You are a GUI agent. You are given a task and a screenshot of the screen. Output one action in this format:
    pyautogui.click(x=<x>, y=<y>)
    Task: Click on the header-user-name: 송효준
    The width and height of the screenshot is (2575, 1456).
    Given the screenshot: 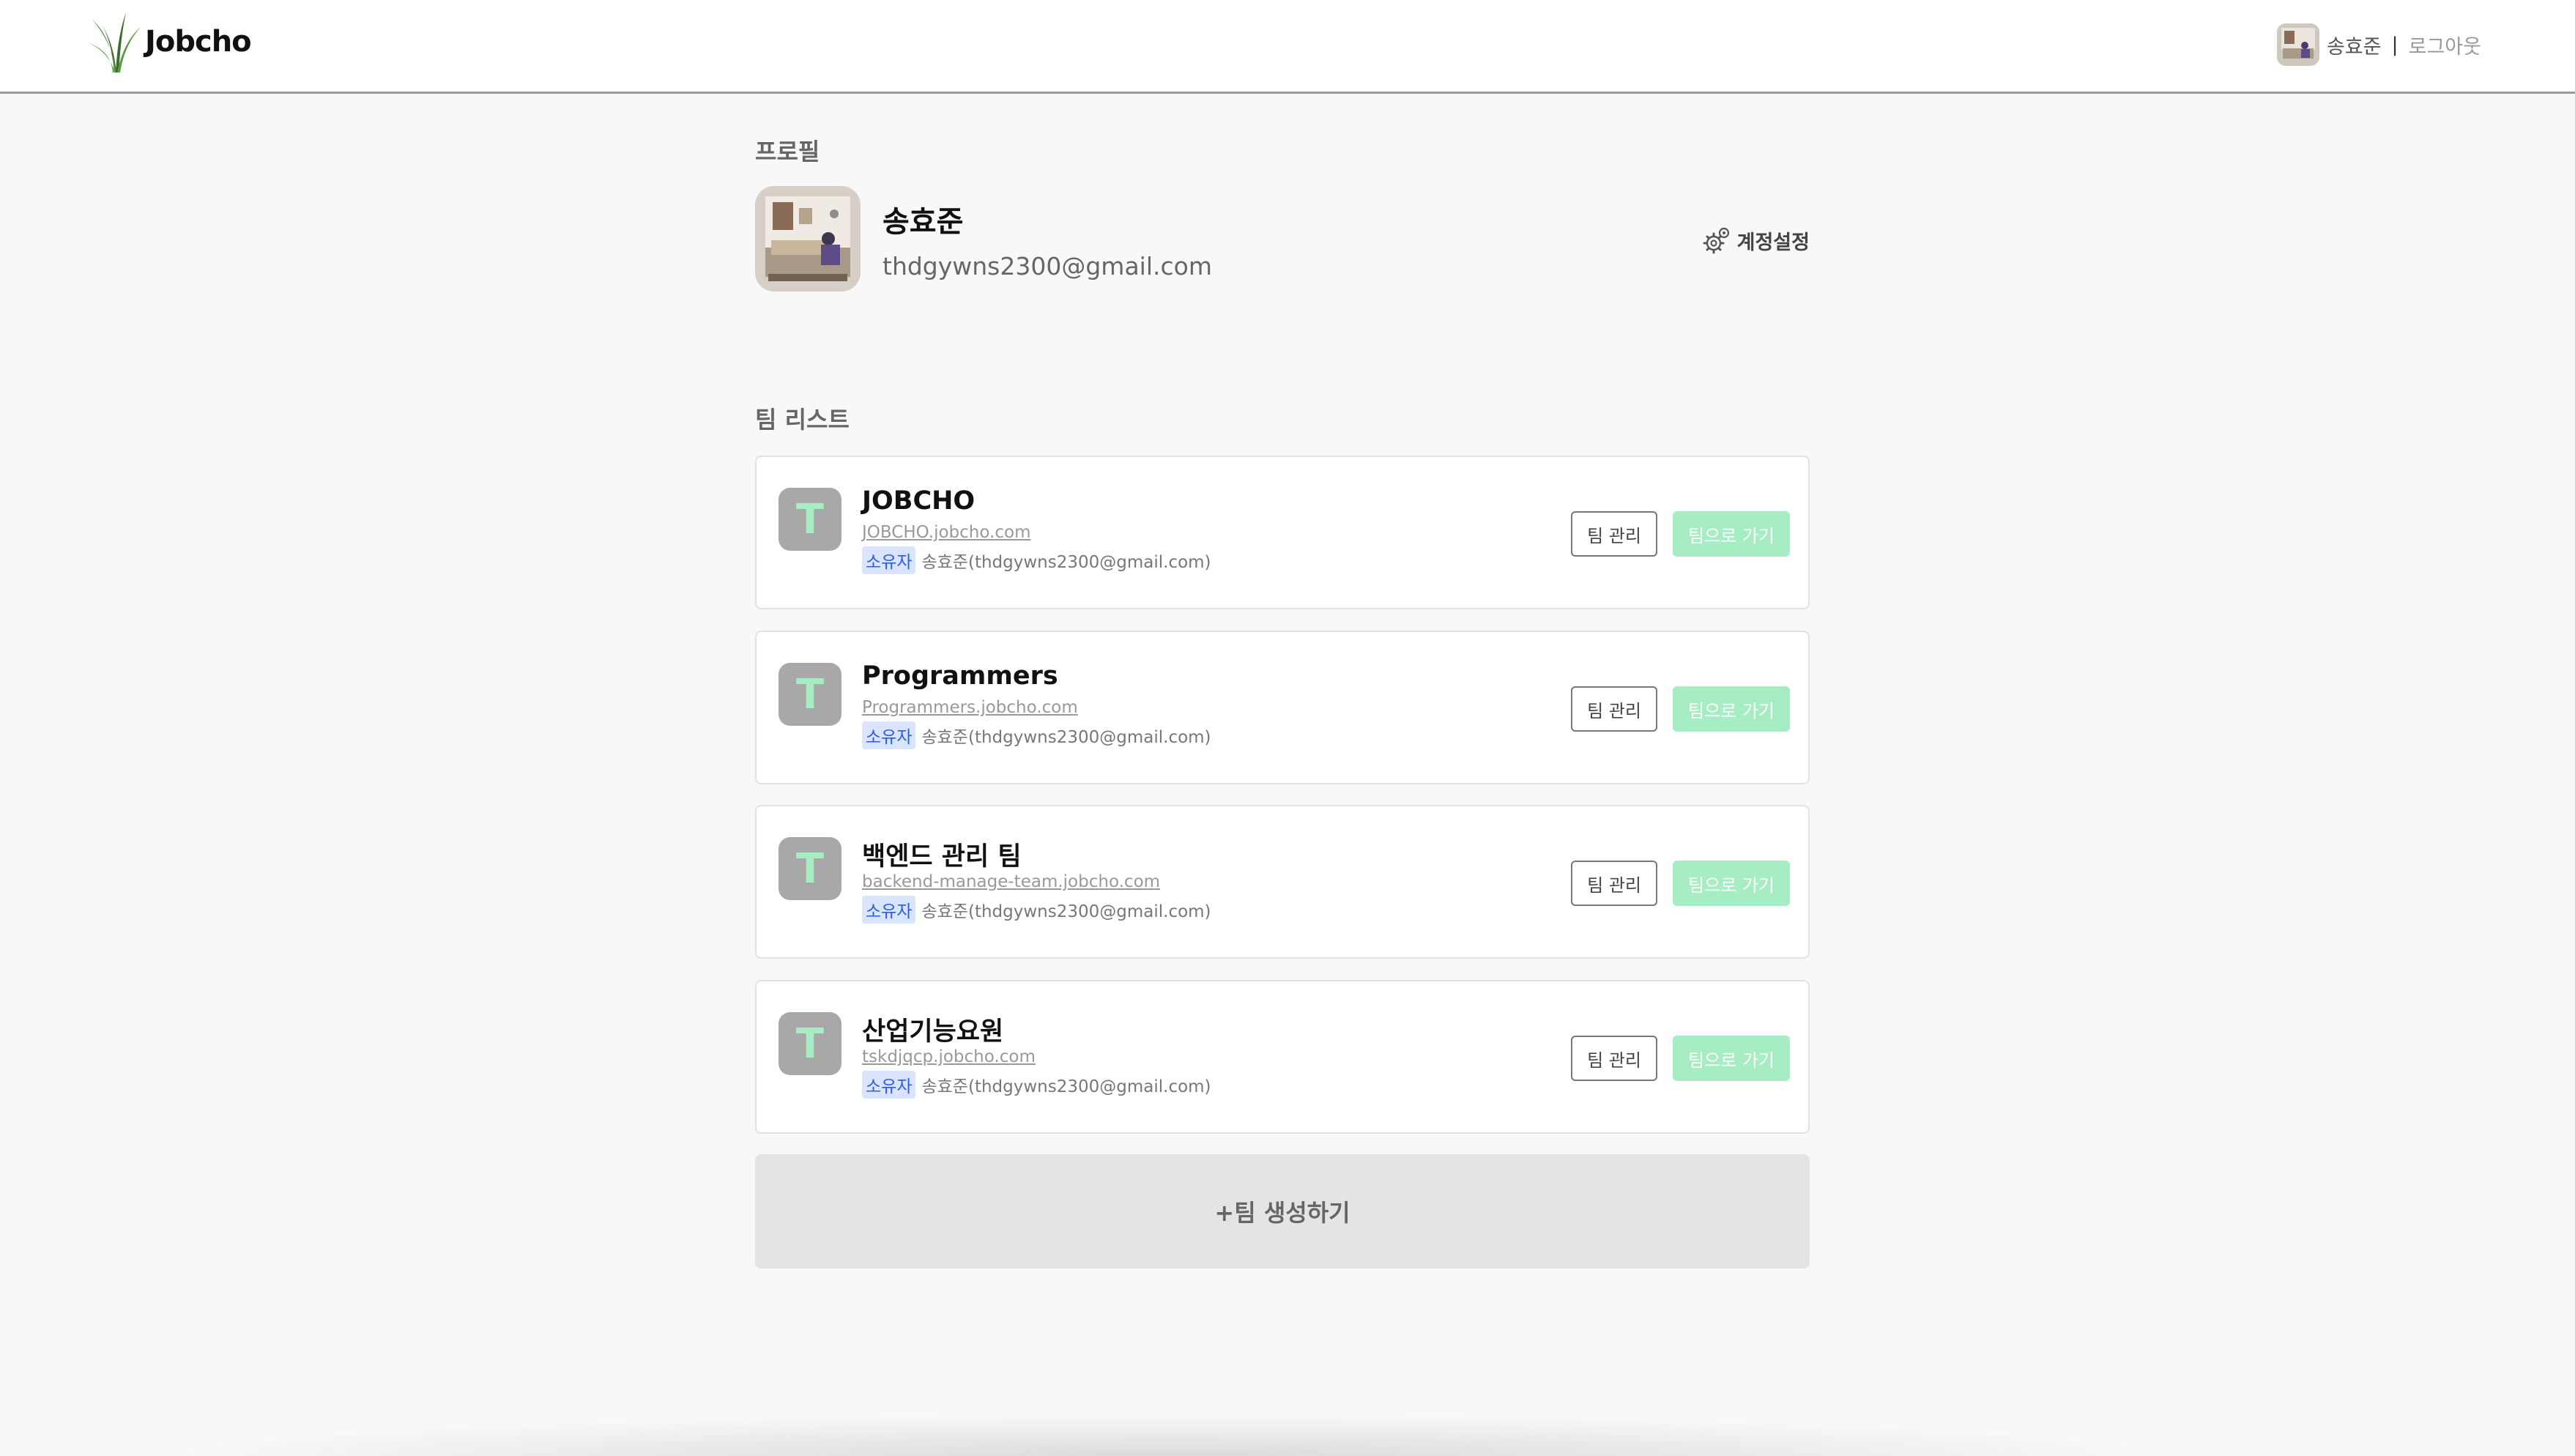 What is the action you would take?
    pyautogui.click(x=2354, y=45)
    